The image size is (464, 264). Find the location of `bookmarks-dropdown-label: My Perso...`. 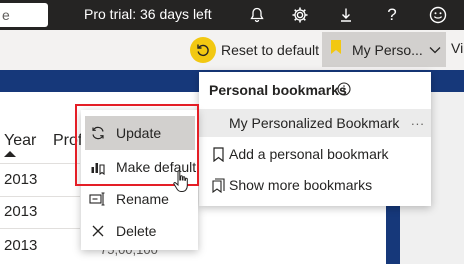

bookmarks-dropdown-label: My Perso... is located at coordinates (387, 49).